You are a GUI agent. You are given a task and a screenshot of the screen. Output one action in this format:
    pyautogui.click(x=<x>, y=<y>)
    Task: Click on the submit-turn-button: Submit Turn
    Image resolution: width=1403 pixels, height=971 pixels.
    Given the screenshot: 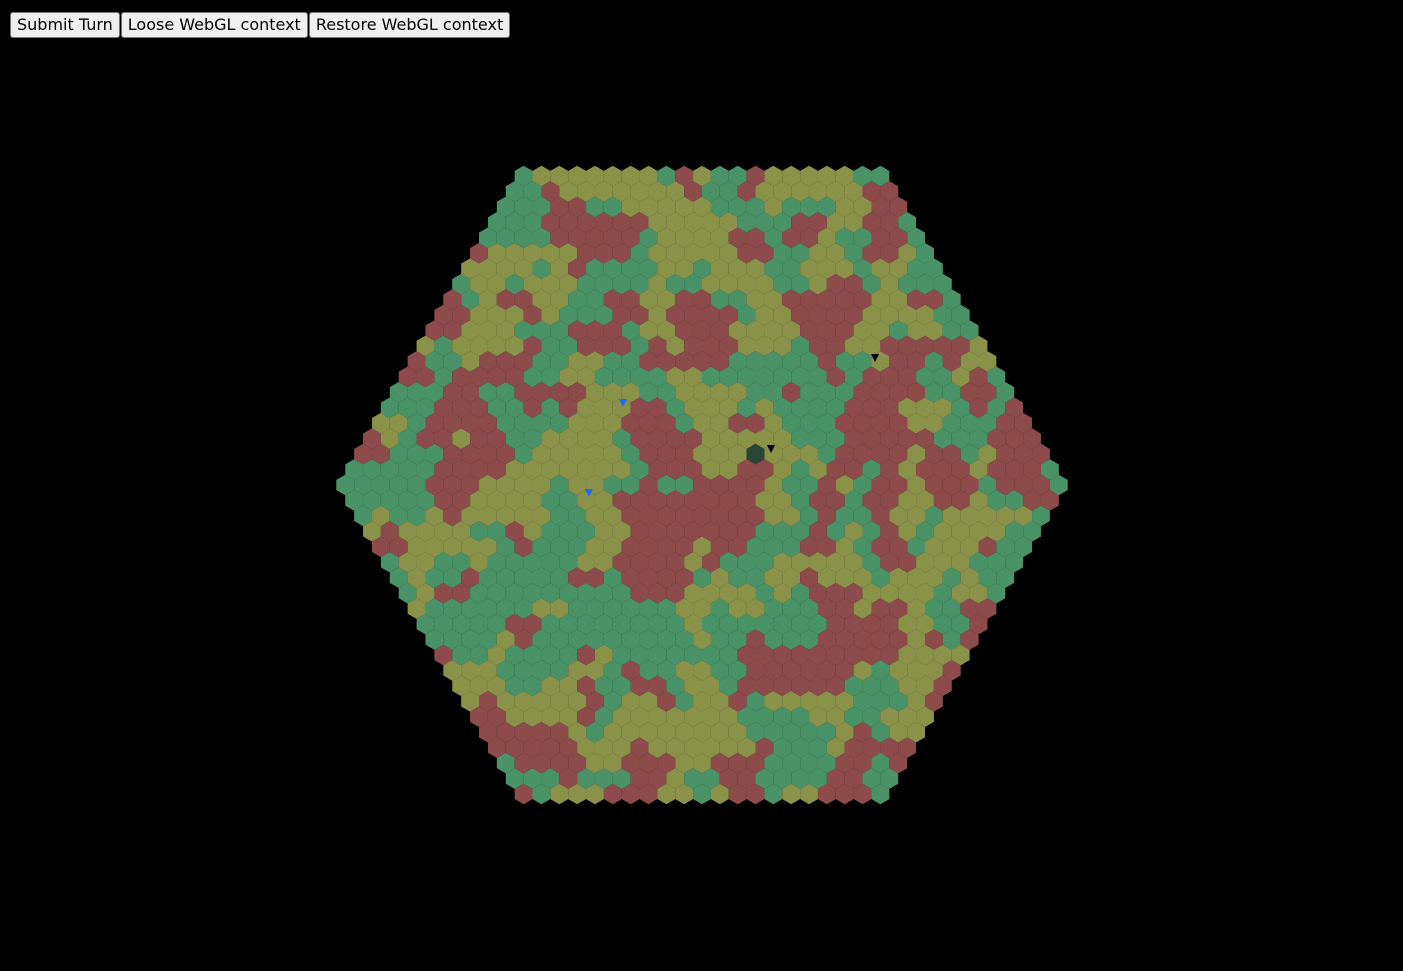 What is the action you would take?
    pyautogui.click(x=65, y=25)
    